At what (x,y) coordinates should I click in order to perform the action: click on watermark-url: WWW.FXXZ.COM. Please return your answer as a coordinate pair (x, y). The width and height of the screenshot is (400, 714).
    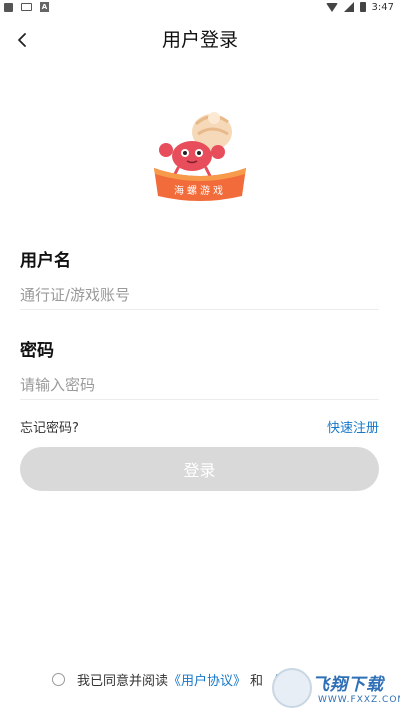
    Looking at the image, I should click on (359, 700).